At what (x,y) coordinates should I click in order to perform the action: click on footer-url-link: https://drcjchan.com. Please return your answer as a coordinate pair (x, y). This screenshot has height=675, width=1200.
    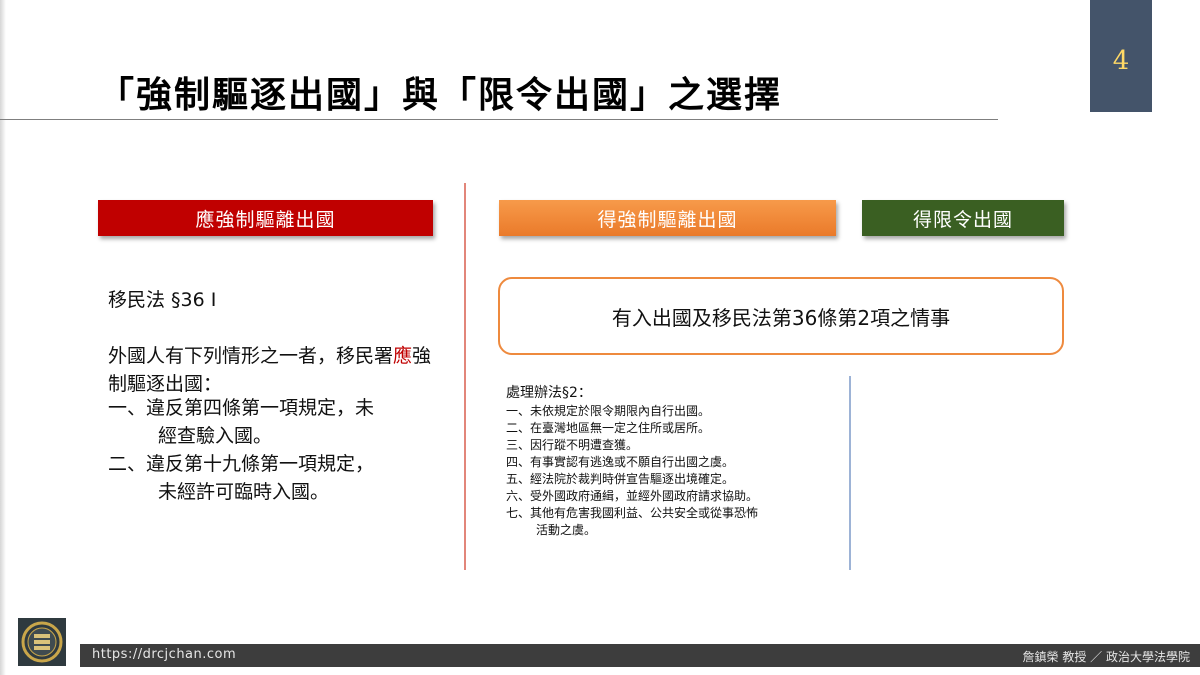
    Looking at the image, I should click on (164, 654).